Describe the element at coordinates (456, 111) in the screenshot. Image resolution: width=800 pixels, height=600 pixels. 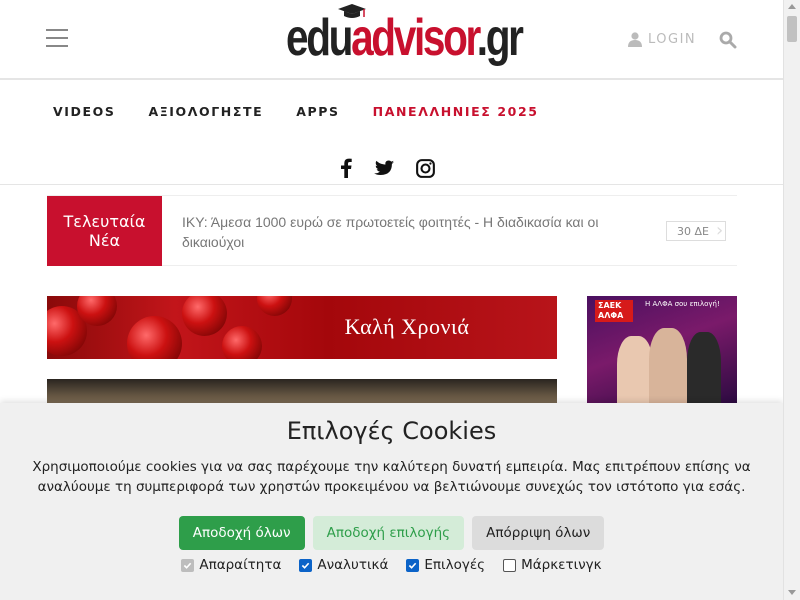
I see `nav-item-panellinies: ΠΑΝΕΛΛΗΝΙΕΣ 2025` at that location.